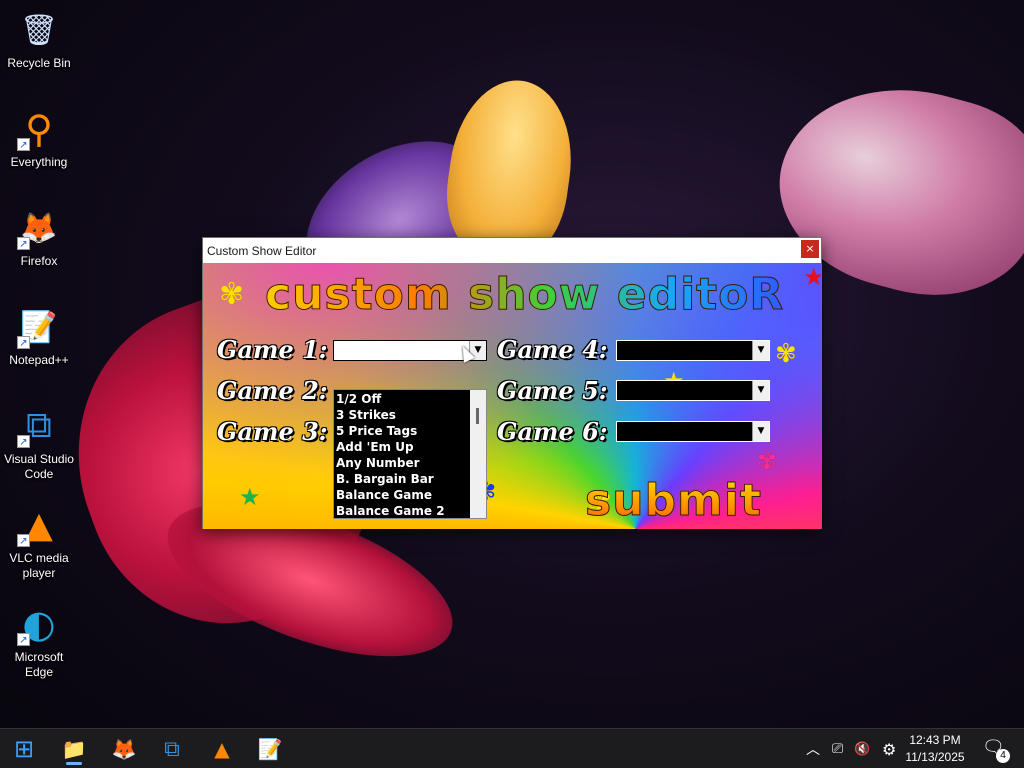 The image size is (1024, 768). What do you see at coordinates (39, 30) in the screenshot?
I see `recycle-bin-icon: 🗑` at bounding box center [39, 30].